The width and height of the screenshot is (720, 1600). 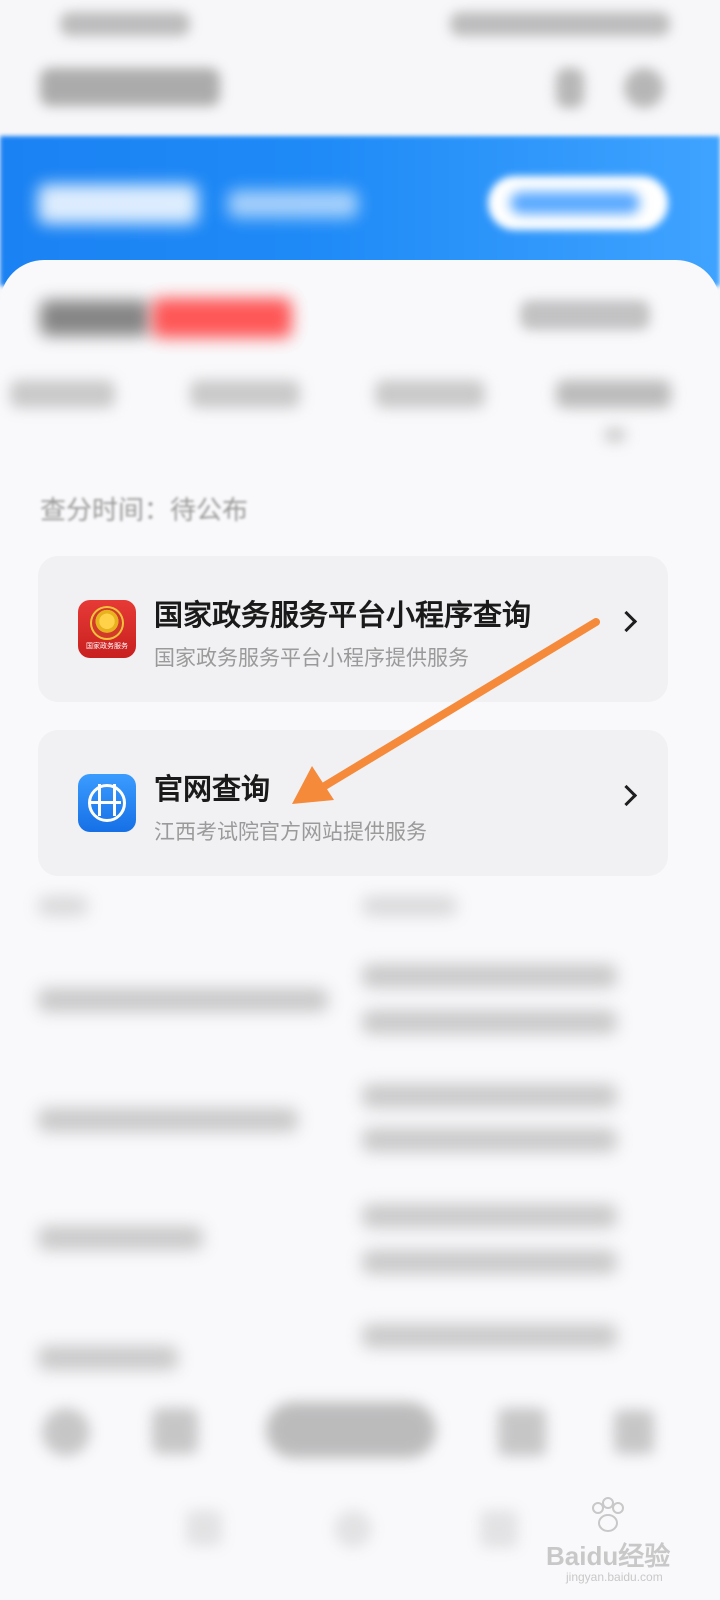 I want to click on national-emblem-icon: 国家政务服务, so click(x=107, y=629).